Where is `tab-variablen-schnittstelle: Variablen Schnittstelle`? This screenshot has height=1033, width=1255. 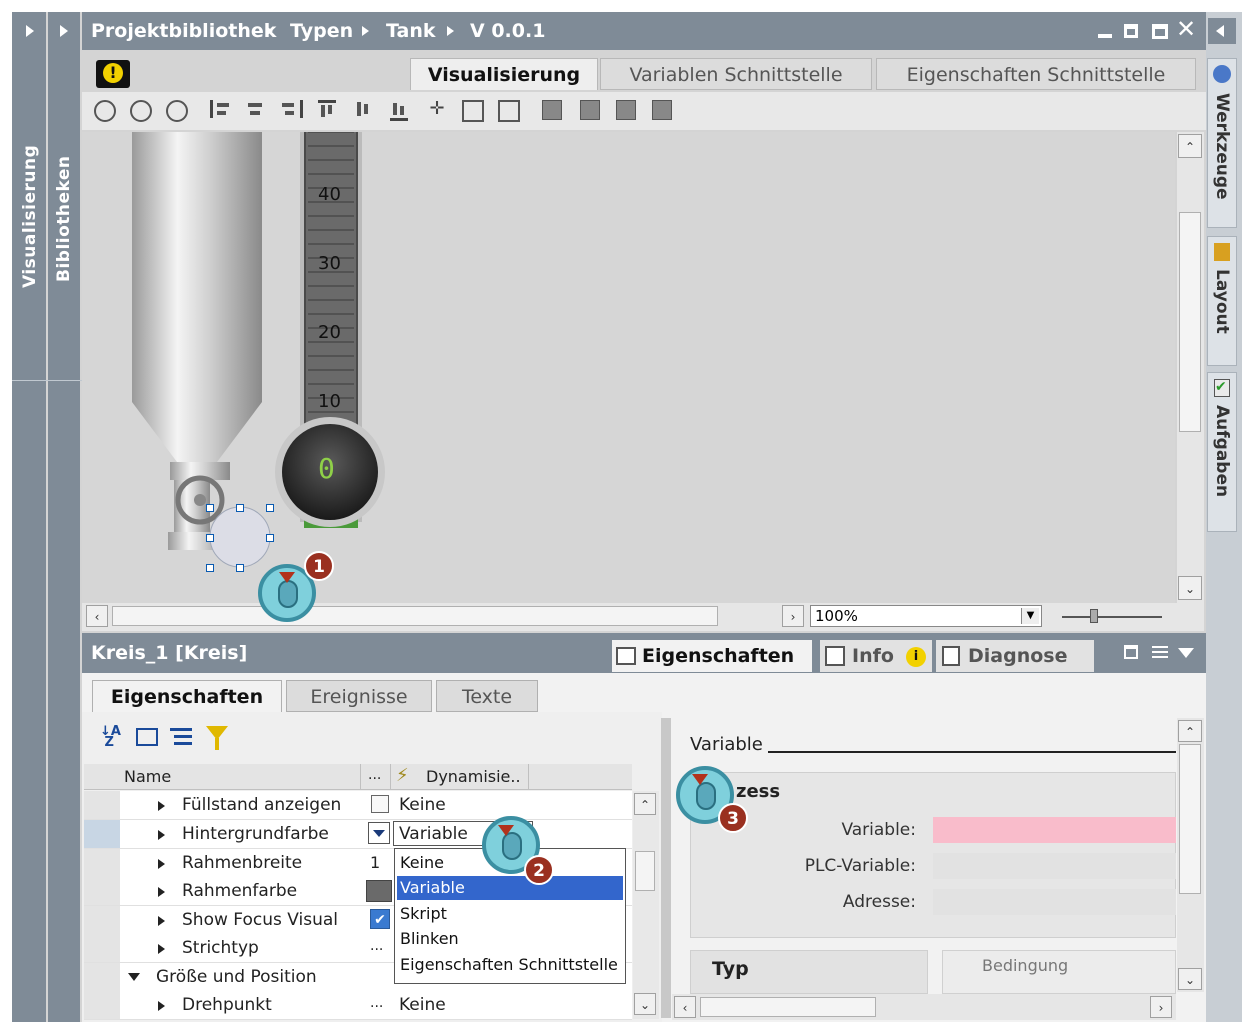 tab-variablen-schnittstelle: Variablen Schnittstelle is located at coordinates (736, 74).